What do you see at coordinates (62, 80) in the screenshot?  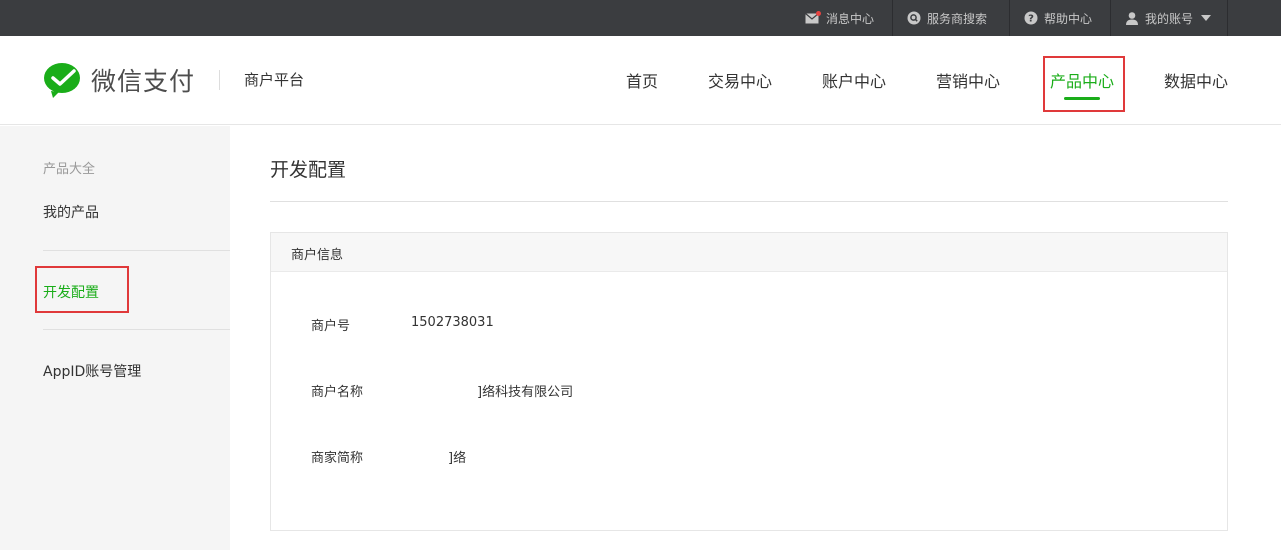 I see `wechat-pay-logo-icon` at bounding box center [62, 80].